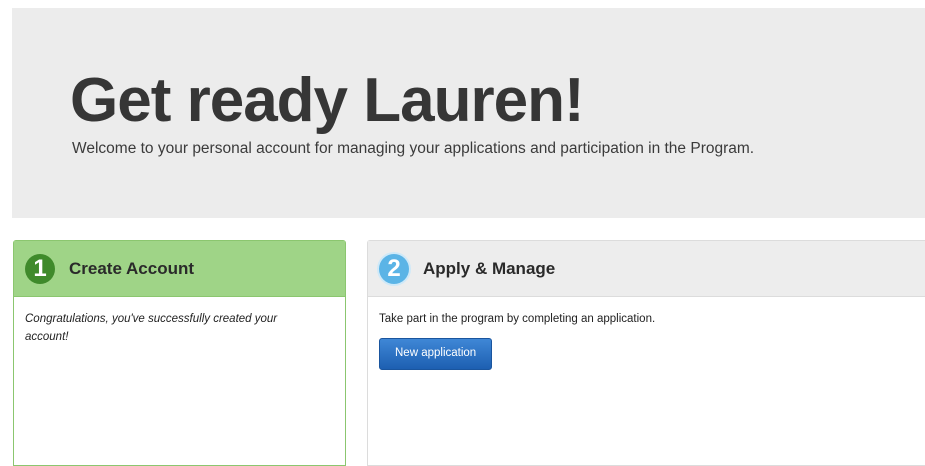 This screenshot has width=925, height=466. What do you see at coordinates (646, 269) in the screenshot?
I see `step-card-header: 2 Apply & Manage` at bounding box center [646, 269].